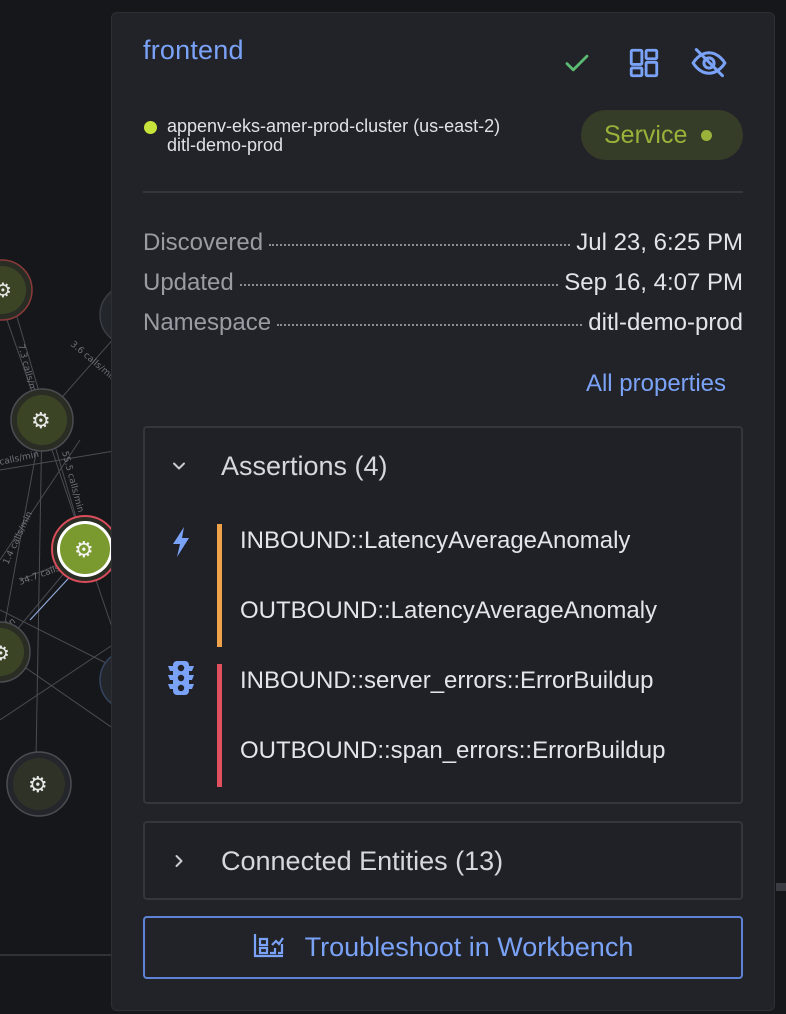  I want to click on assertion-item: INBOUND::server_errors::ErrorBuildup, so click(446, 681).